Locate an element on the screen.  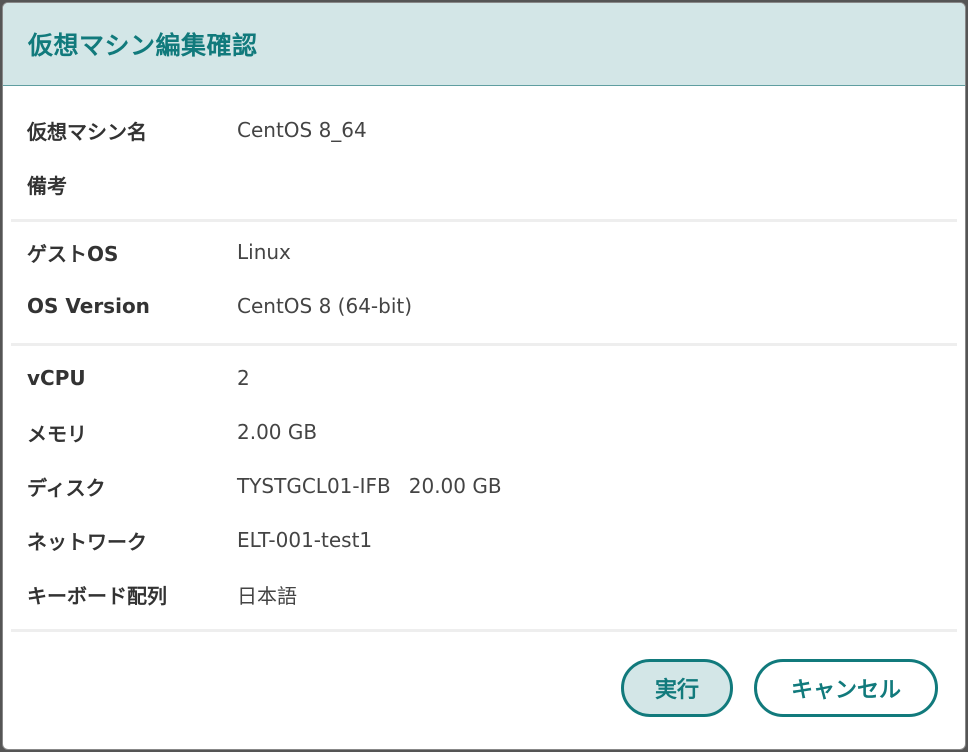
row-network: ネットワーク ELT-001-test1 is located at coordinates (484, 540).